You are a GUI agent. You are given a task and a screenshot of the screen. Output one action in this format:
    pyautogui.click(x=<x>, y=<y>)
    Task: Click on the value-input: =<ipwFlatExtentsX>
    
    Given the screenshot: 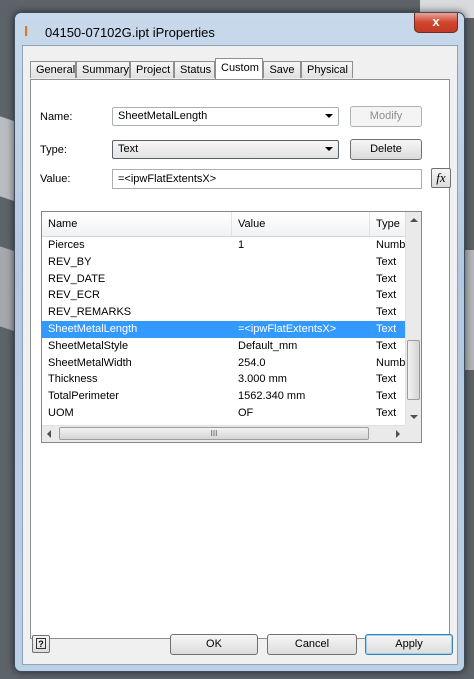 What is the action you would take?
    pyautogui.click(x=267, y=179)
    